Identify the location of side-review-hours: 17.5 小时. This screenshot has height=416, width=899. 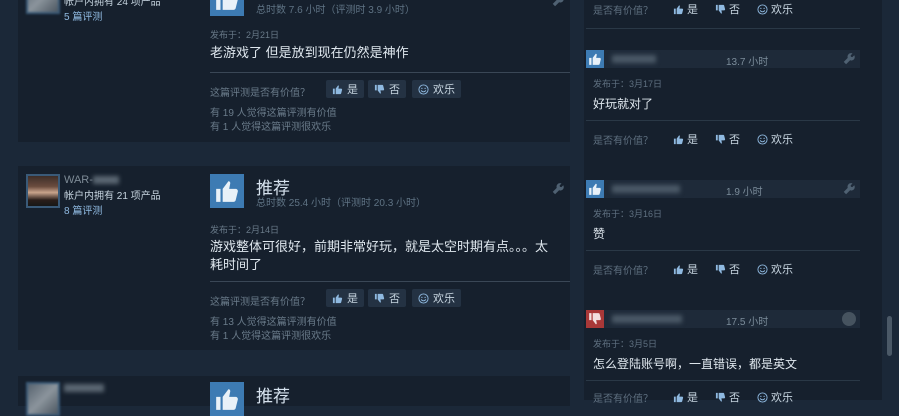
(747, 322).